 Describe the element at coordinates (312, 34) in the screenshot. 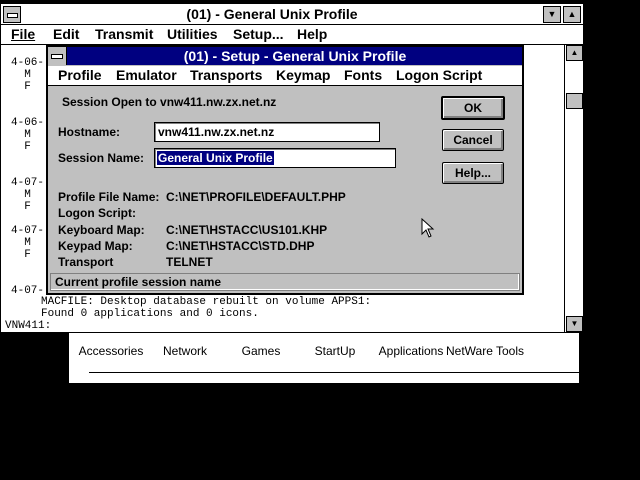

I see `menu-help: Help` at that location.